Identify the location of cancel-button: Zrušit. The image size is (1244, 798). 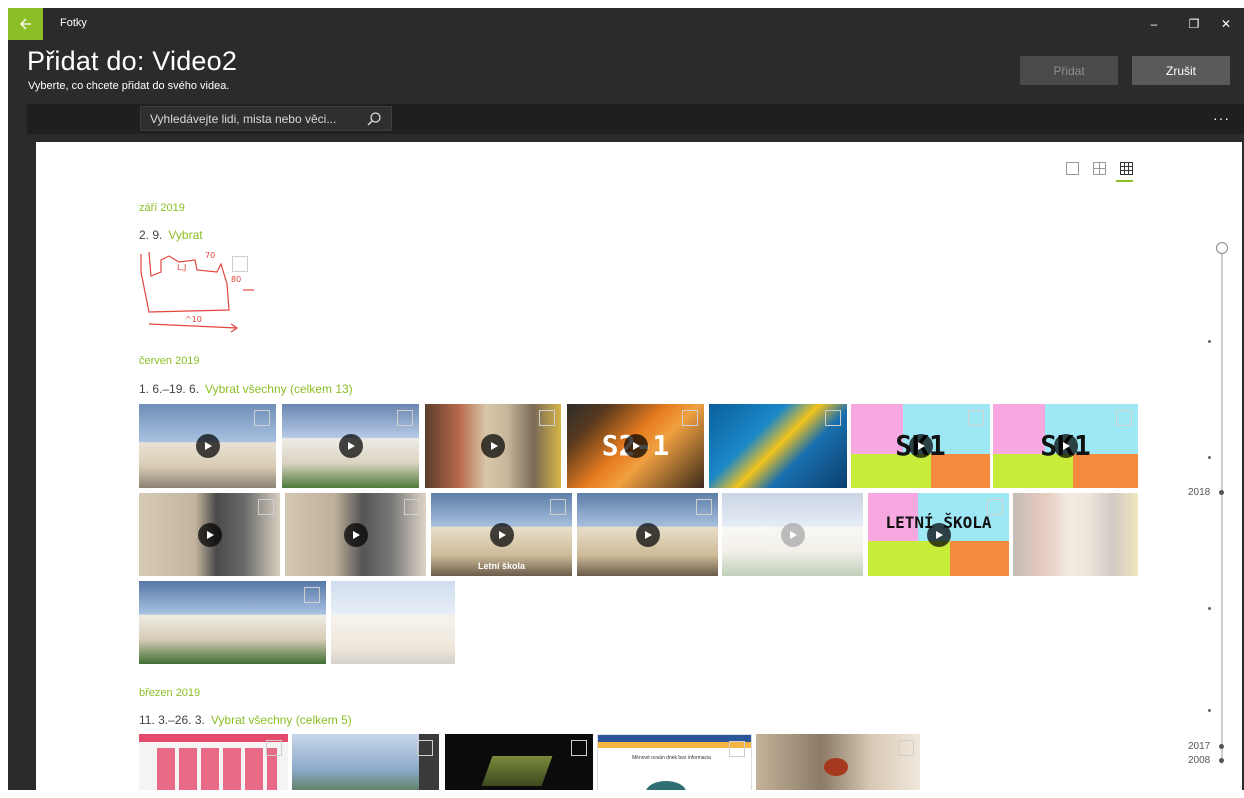
(1181, 70).